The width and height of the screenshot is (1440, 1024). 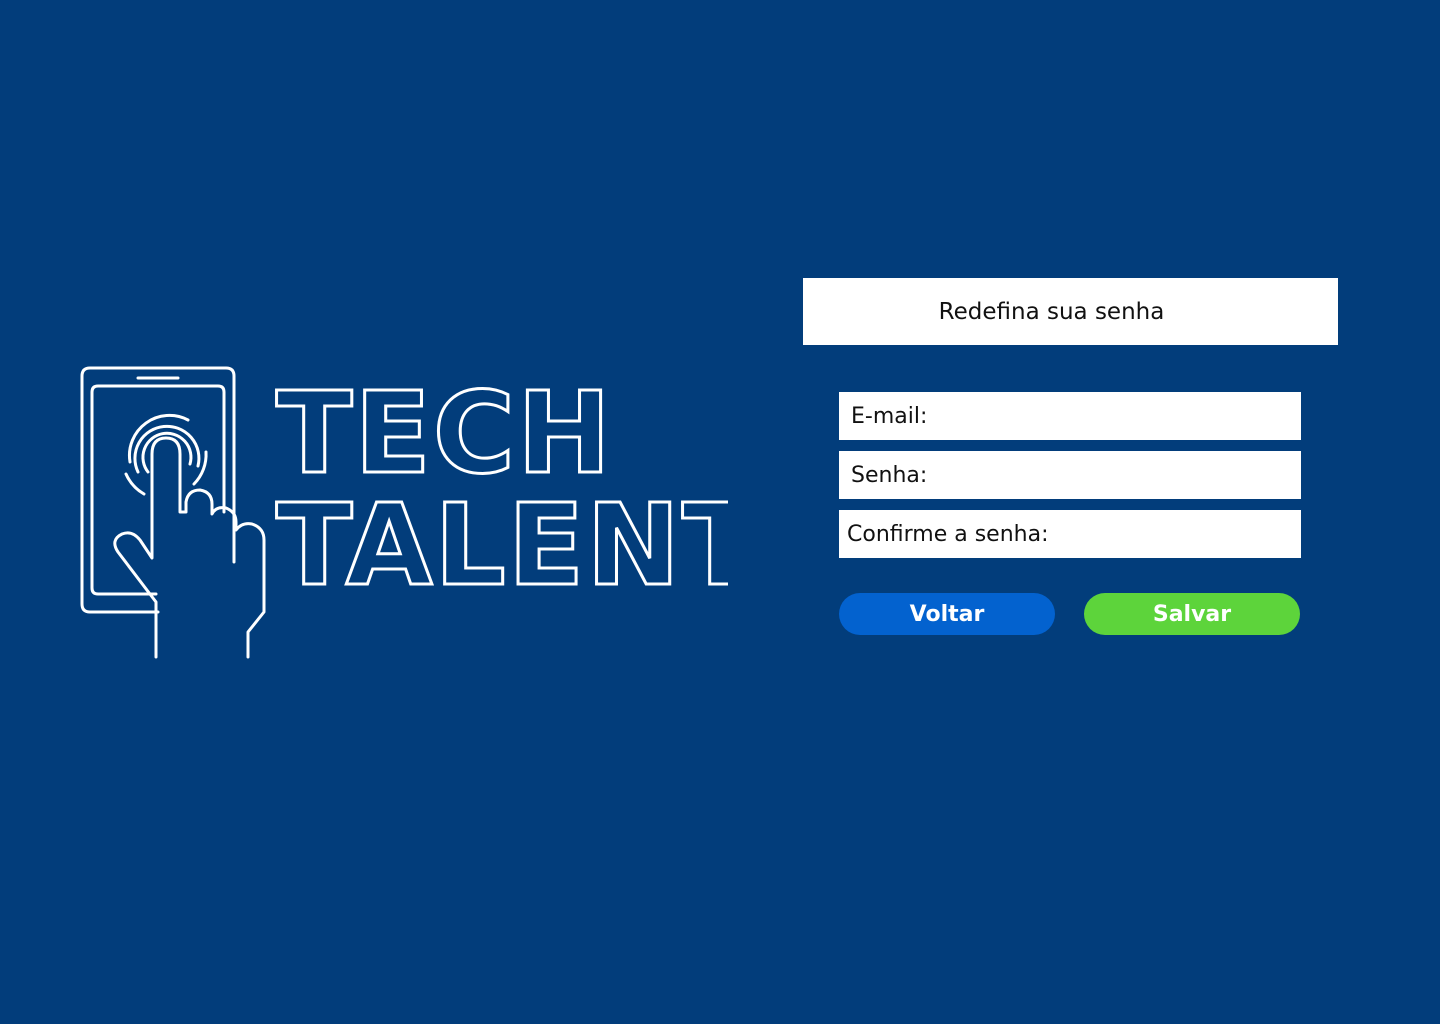 What do you see at coordinates (889, 416) in the screenshot?
I see `email-label: E-mail:` at bounding box center [889, 416].